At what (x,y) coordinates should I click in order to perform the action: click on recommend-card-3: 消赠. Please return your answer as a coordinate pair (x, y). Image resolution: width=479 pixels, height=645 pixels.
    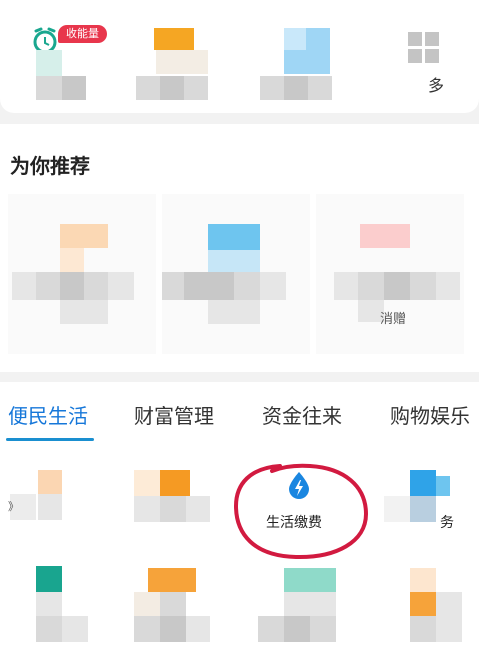
    Looking at the image, I should click on (390, 274).